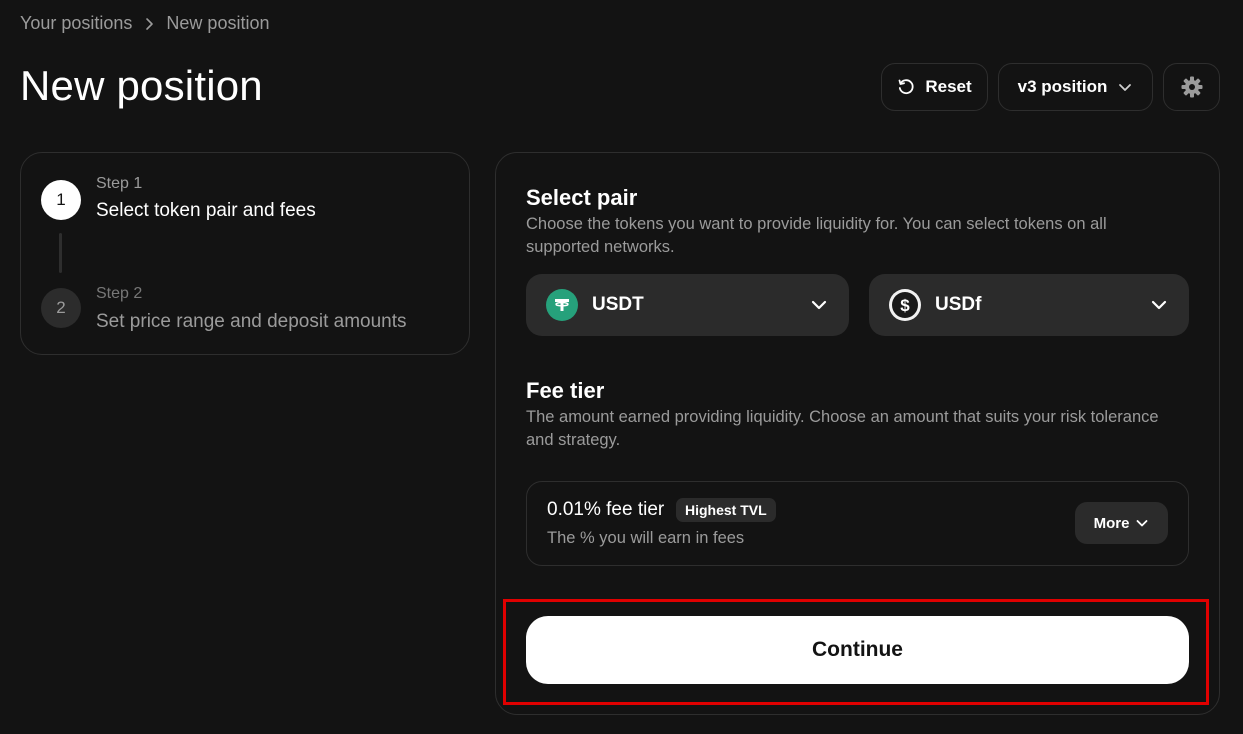 This screenshot has width=1243, height=734. I want to click on step-2-kicker: Step 2, so click(119, 293).